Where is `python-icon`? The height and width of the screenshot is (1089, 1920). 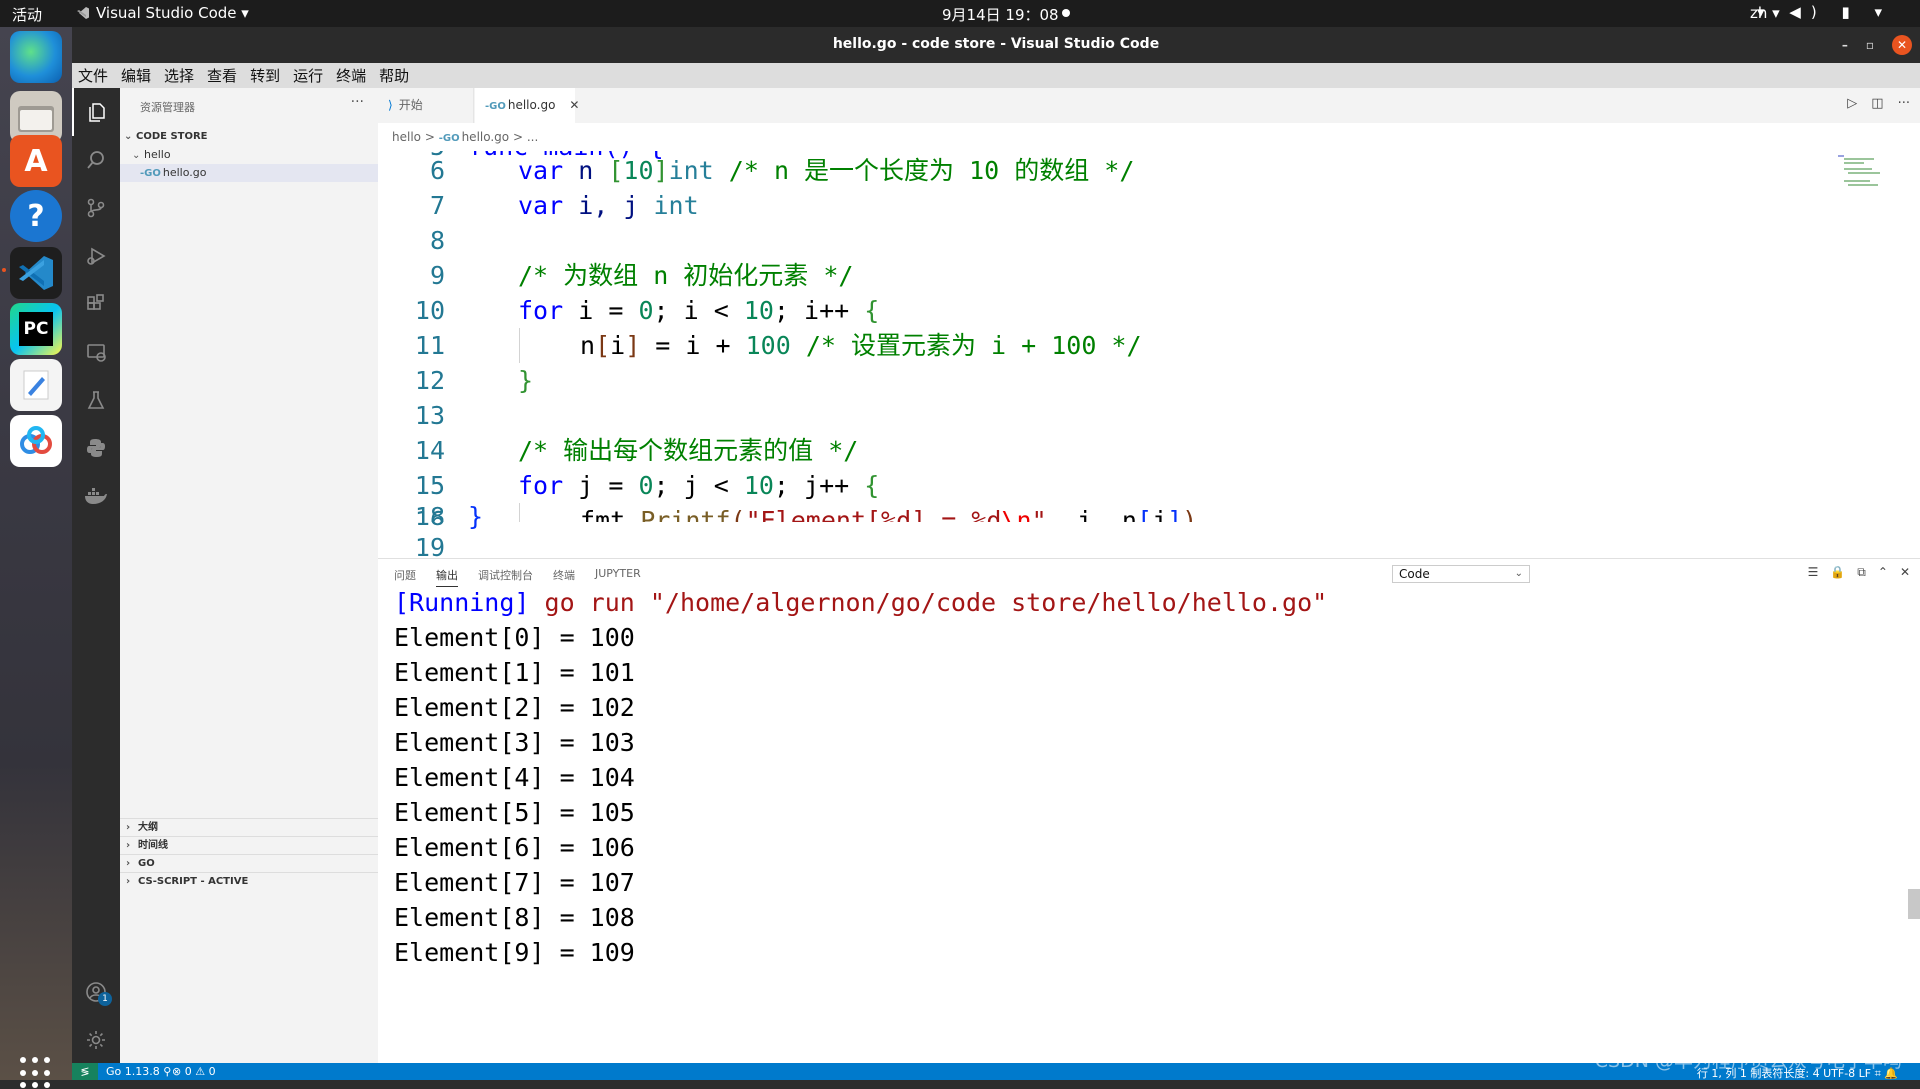 python-icon is located at coordinates (96, 448).